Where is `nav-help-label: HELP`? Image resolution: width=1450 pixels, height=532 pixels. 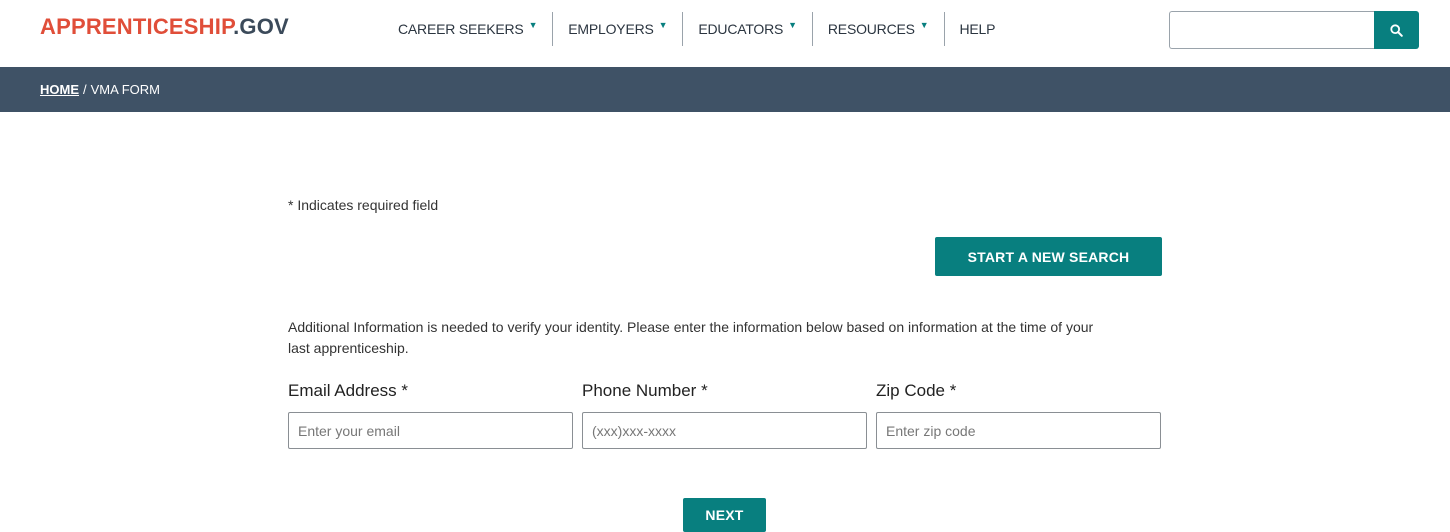
nav-help-label: HELP is located at coordinates (977, 29).